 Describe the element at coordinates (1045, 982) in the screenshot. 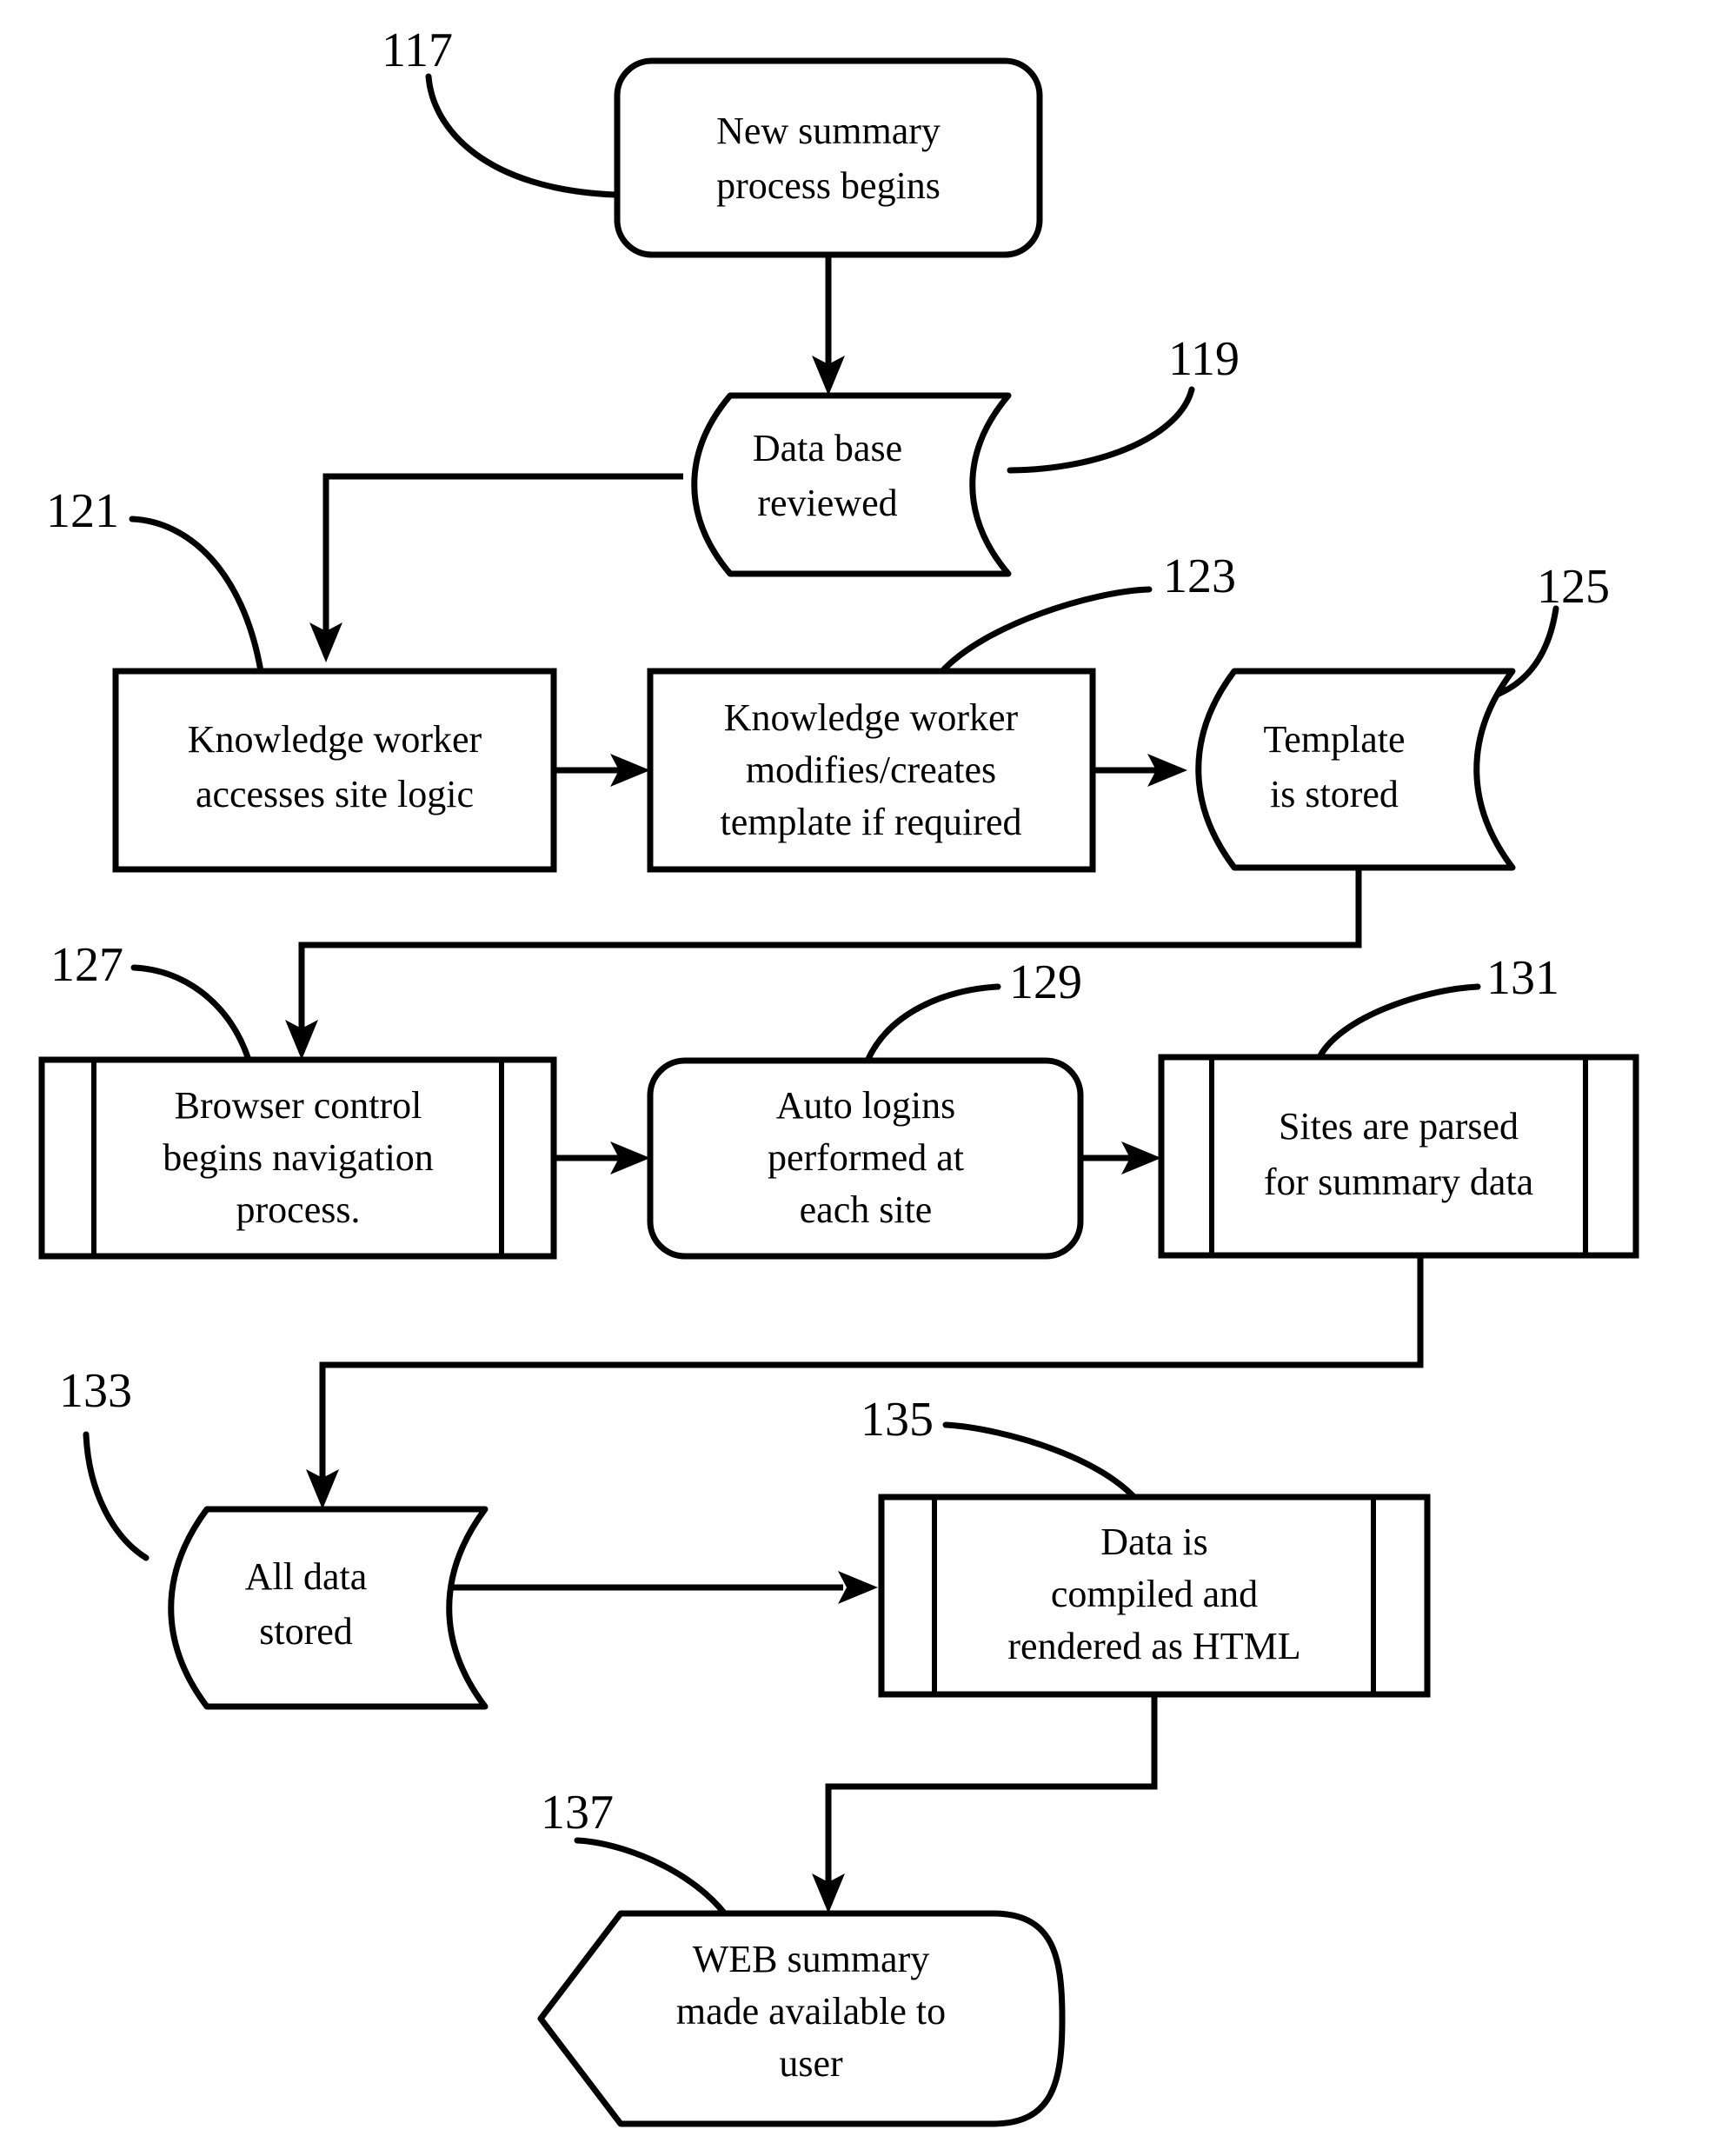

I see `ref-label-129: 129` at that location.